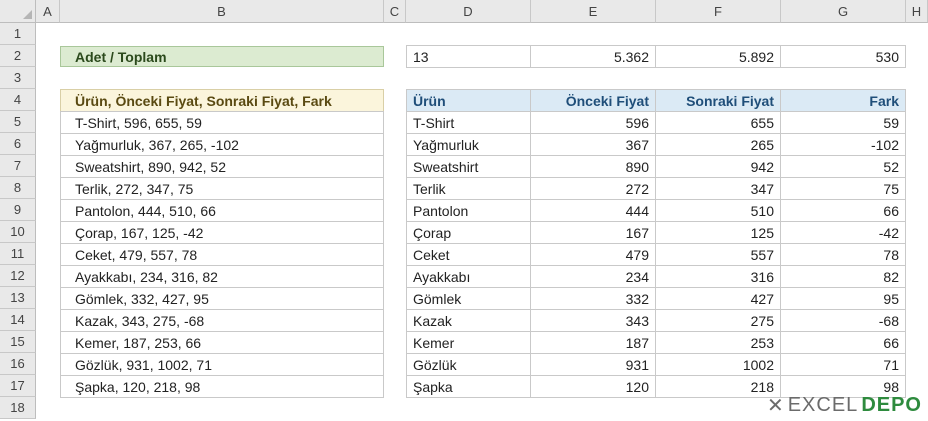 This screenshot has width=928, height=421. What do you see at coordinates (593, 232) in the screenshot?
I see `table-cell: 167` at bounding box center [593, 232].